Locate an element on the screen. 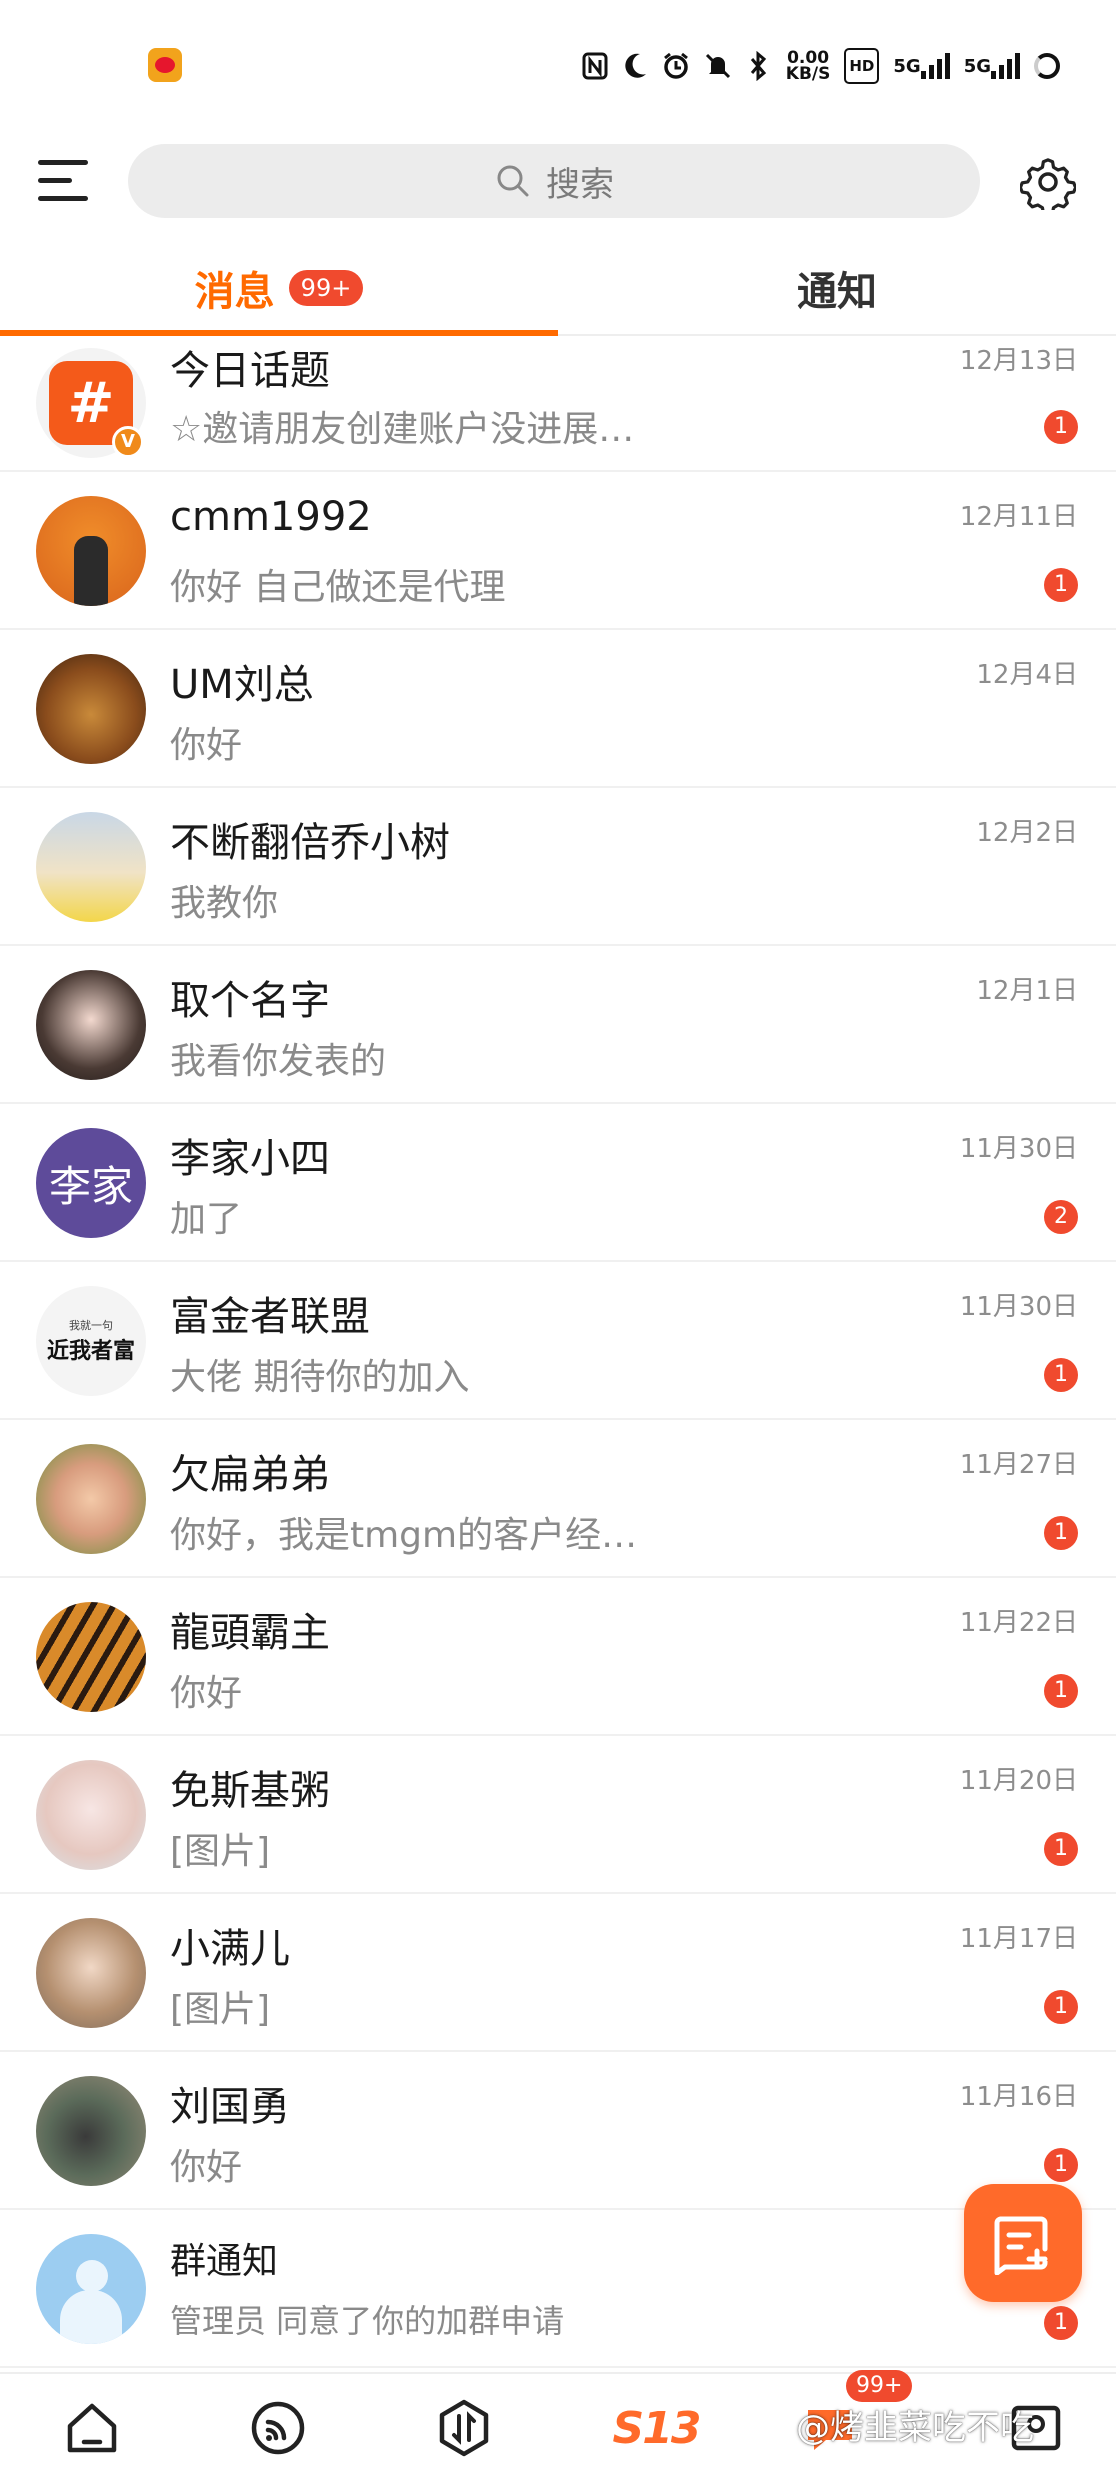  alarm-icon is located at coordinates (676, 66).